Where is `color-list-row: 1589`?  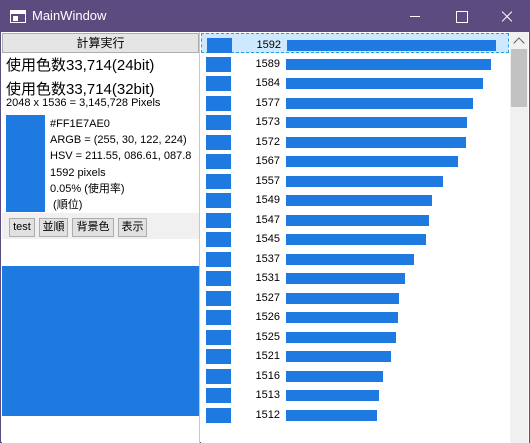
color-list-row: 1589 is located at coordinates (355, 63).